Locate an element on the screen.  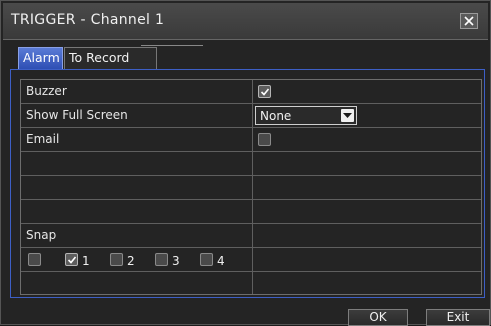
show-full-screen-row: Show Full Screen None is located at coordinates (251, 116).